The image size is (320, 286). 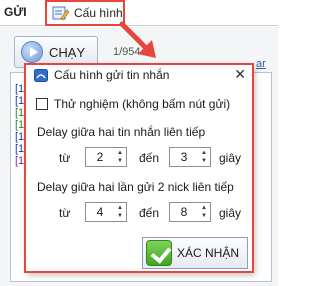 I want to click on delay-nicks-from-stepper: 4 ▲ ▼, so click(x=106, y=212).